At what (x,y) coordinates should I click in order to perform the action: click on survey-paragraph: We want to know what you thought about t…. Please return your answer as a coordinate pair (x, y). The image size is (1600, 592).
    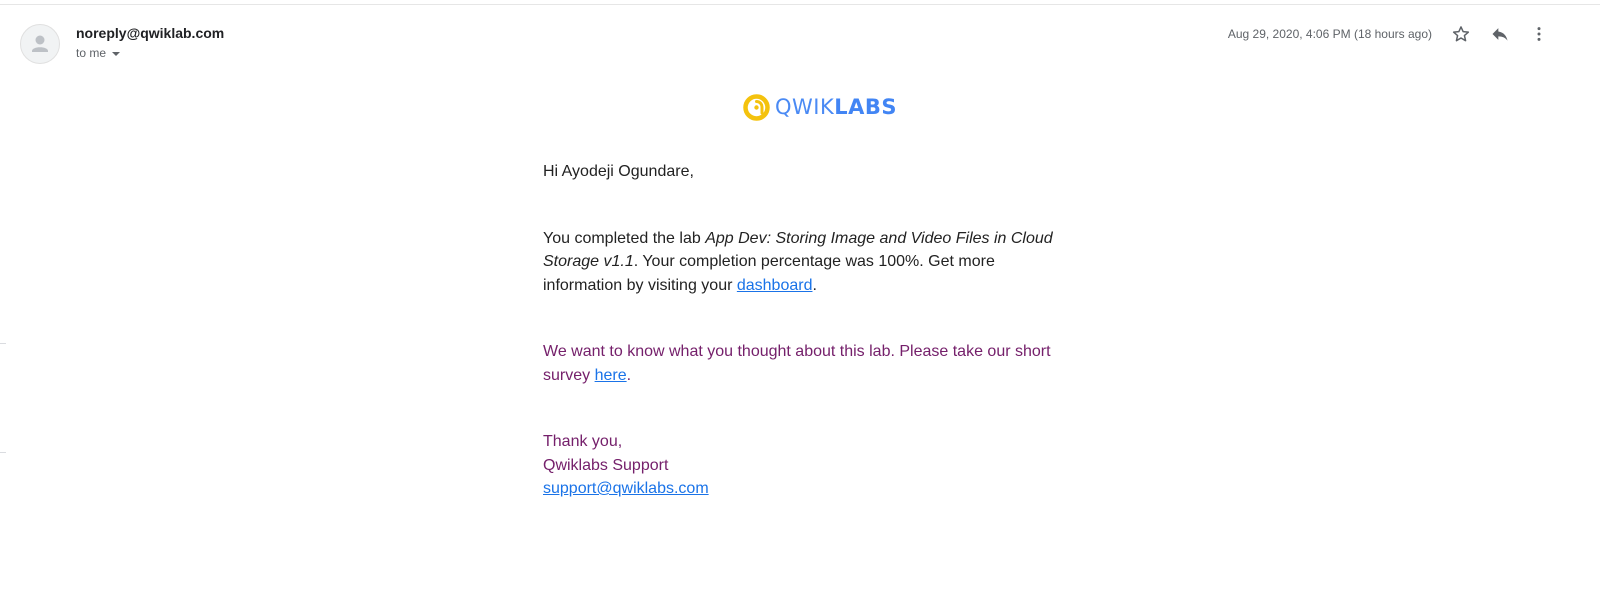
    Looking at the image, I should click on (808, 363).